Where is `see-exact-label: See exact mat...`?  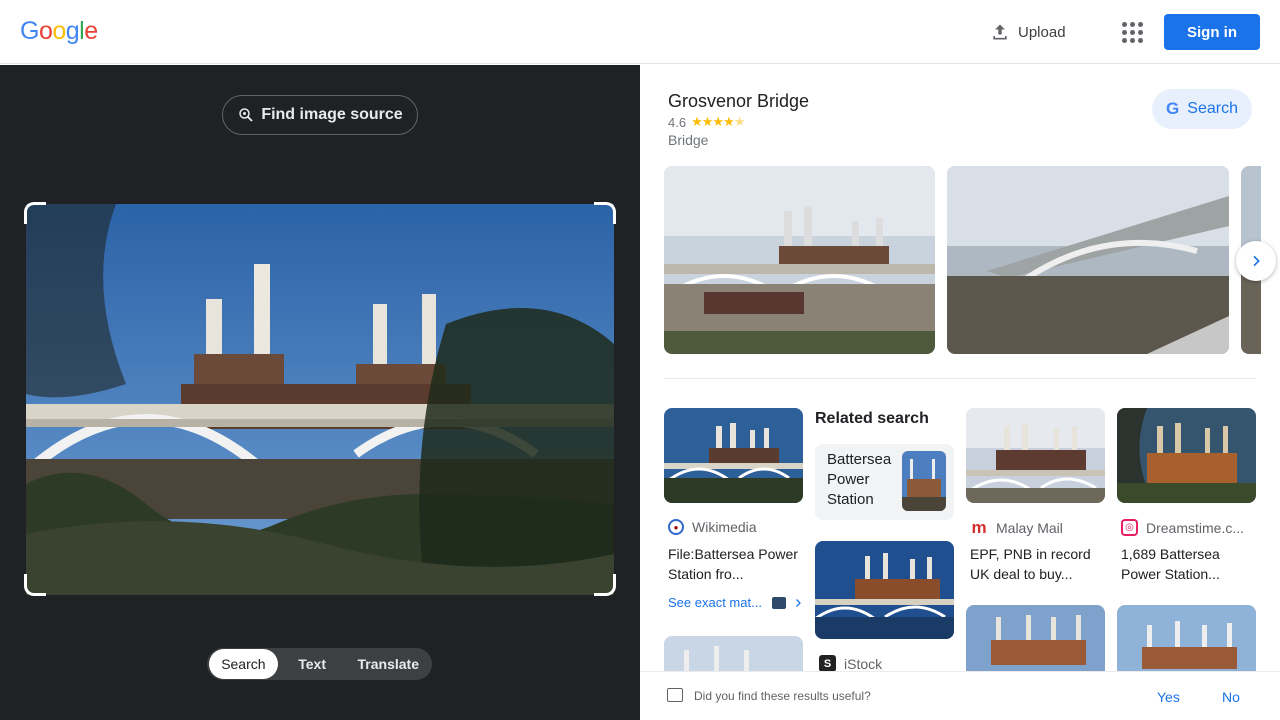 see-exact-label: See exact mat... is located at coordinates (715, 602).